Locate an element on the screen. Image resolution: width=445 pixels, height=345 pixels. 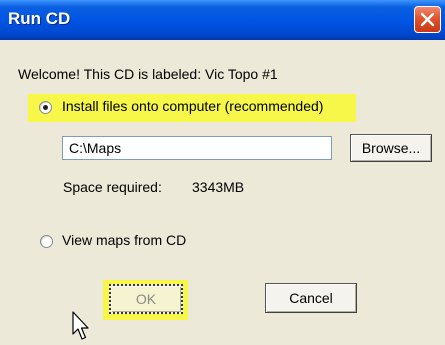
ok-button: OK is located at coordinates (146, 299).